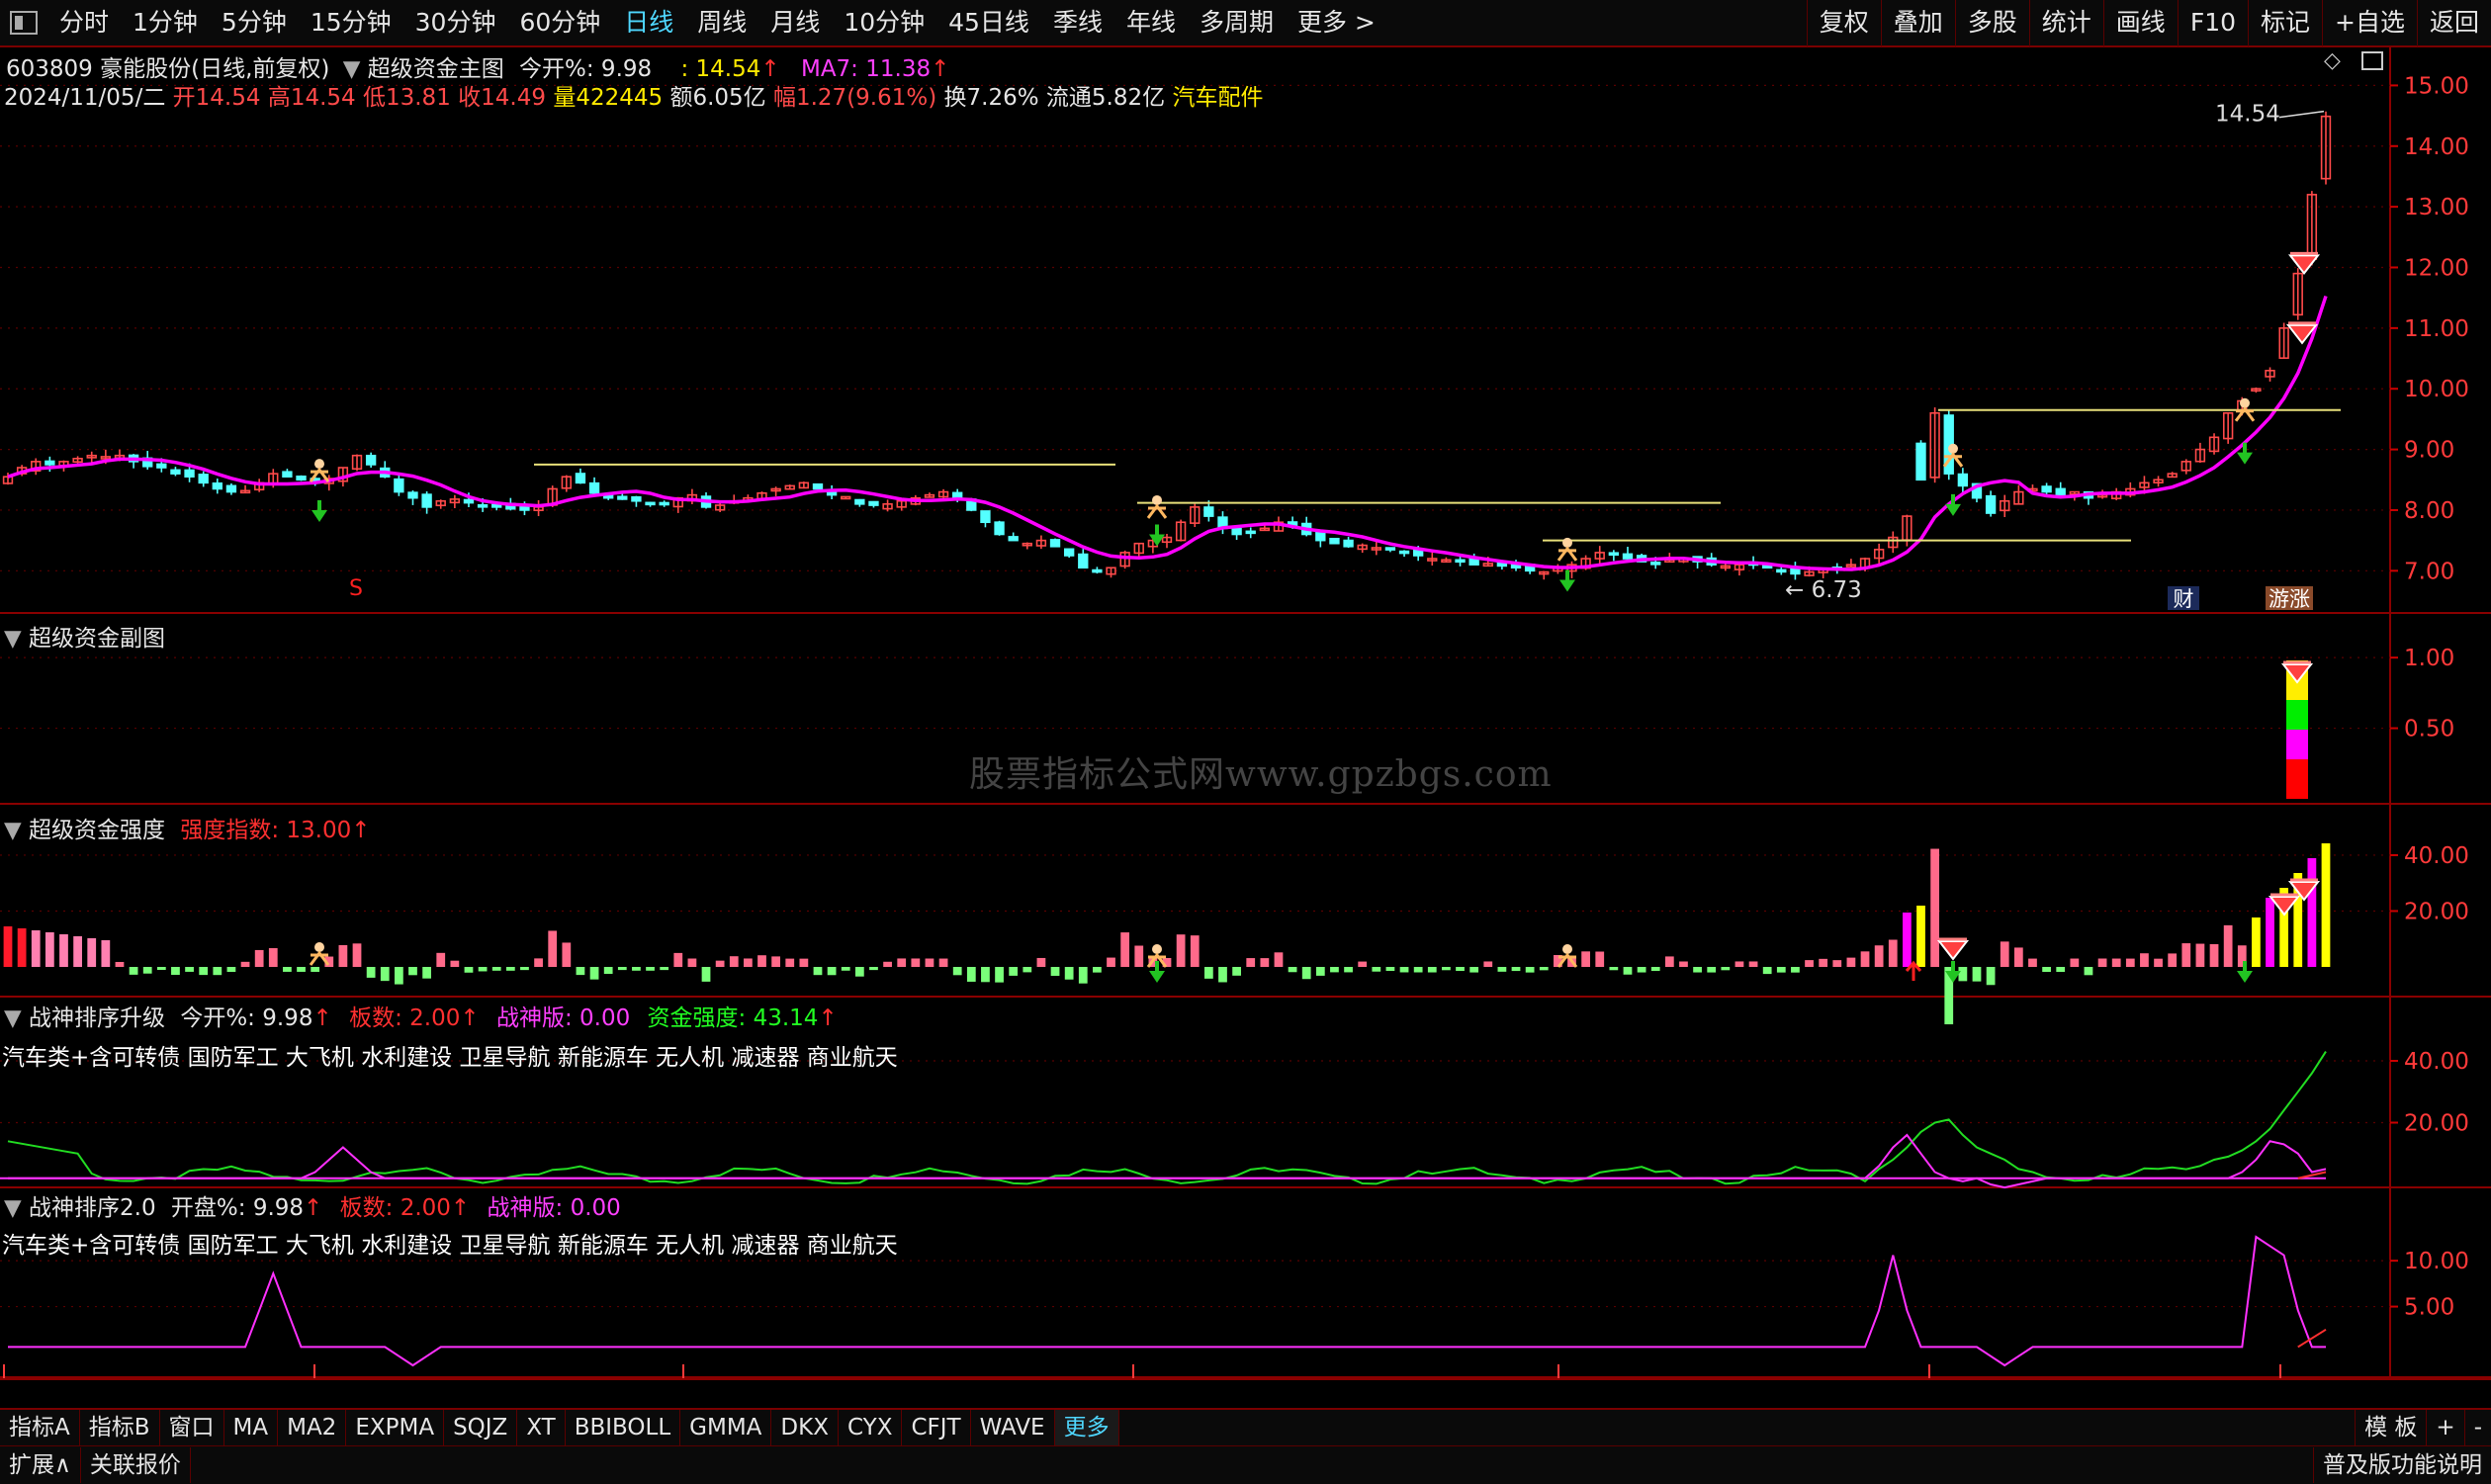 The image size is (2491, 1484). Describe the element at coordinates (541, 1427) in the screenshot. I see `indicator-tab: XT` at that location.